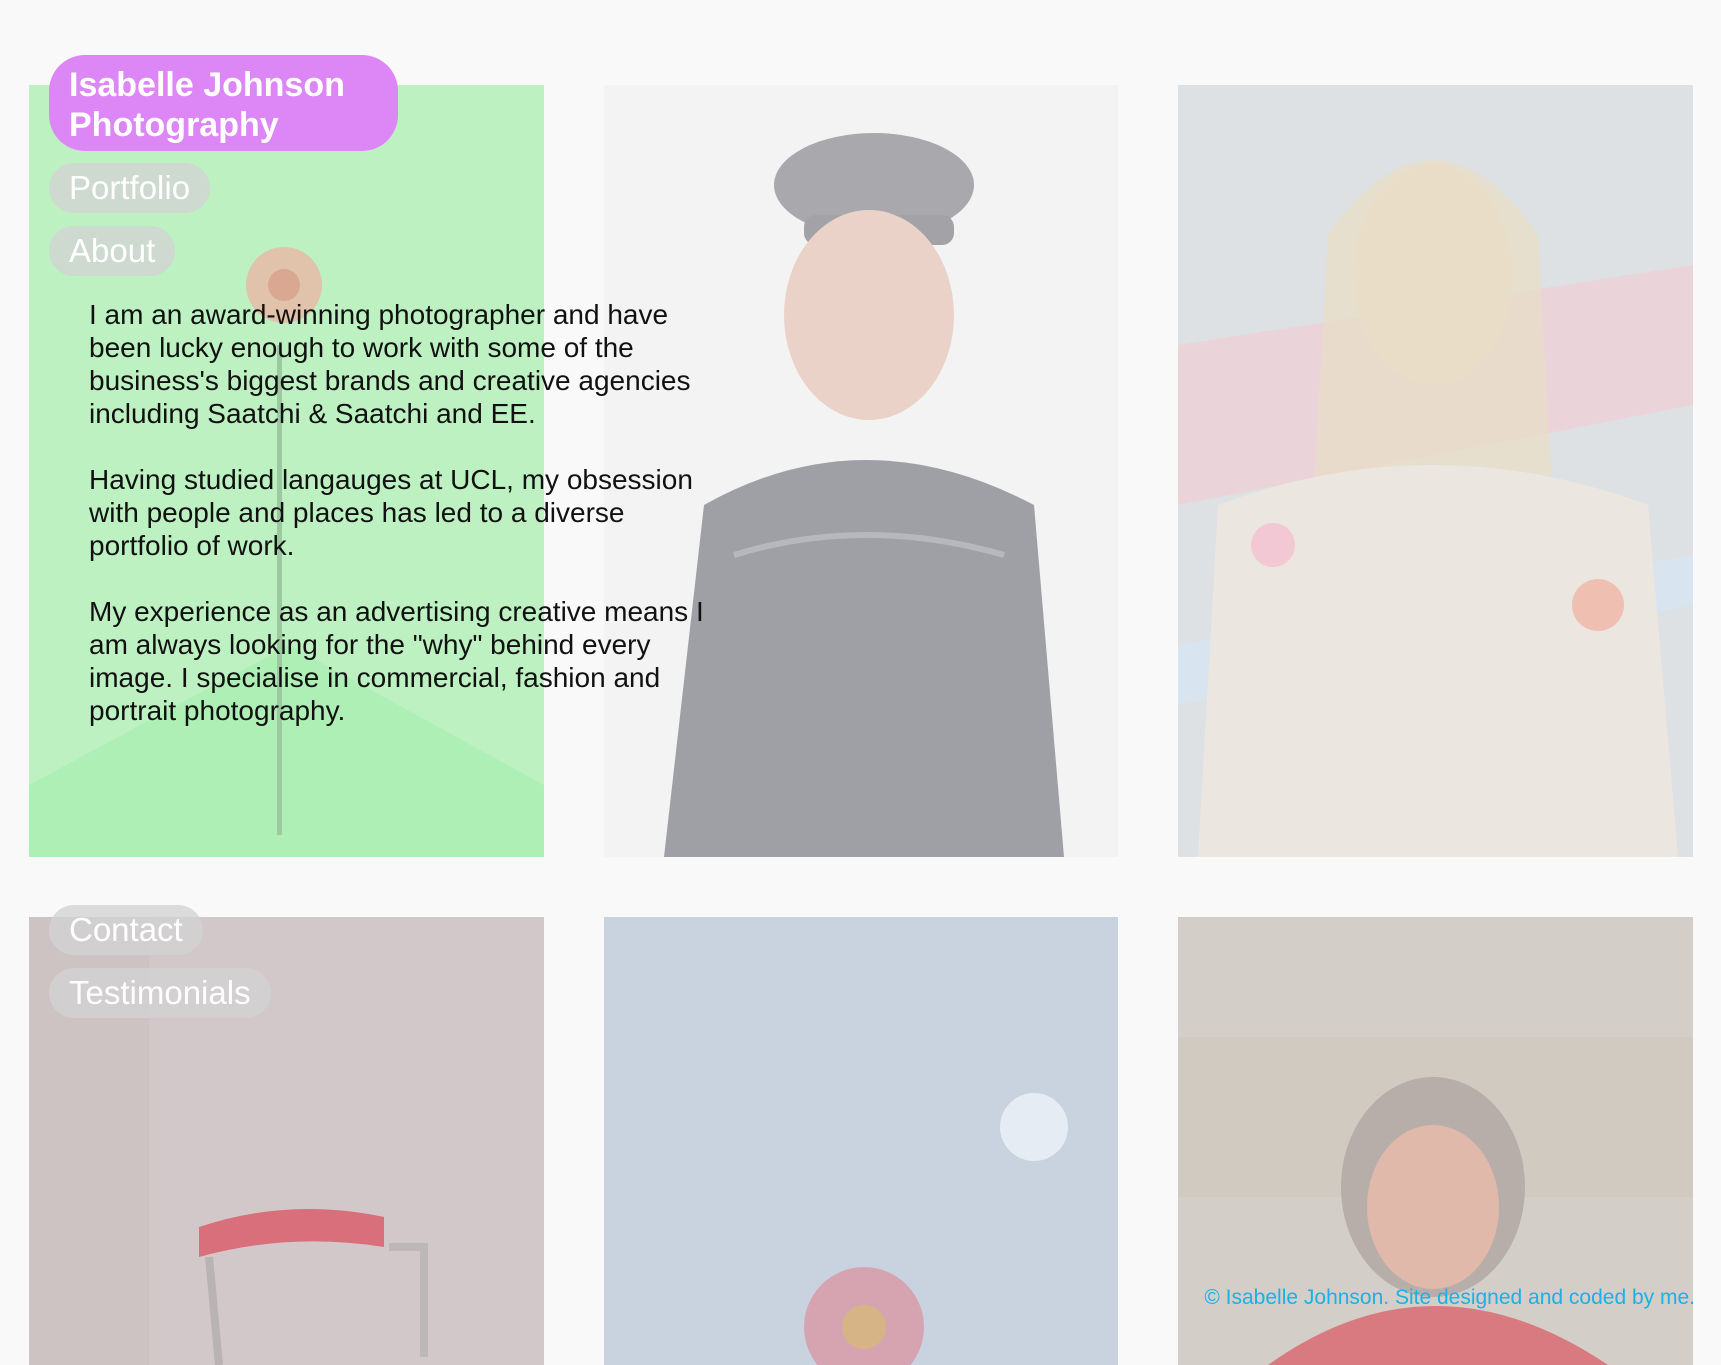  Describe the element at coordinates (223, 103) in the screenshot. I see `site-title-link: Isabelle Johnson Photography` at that location.